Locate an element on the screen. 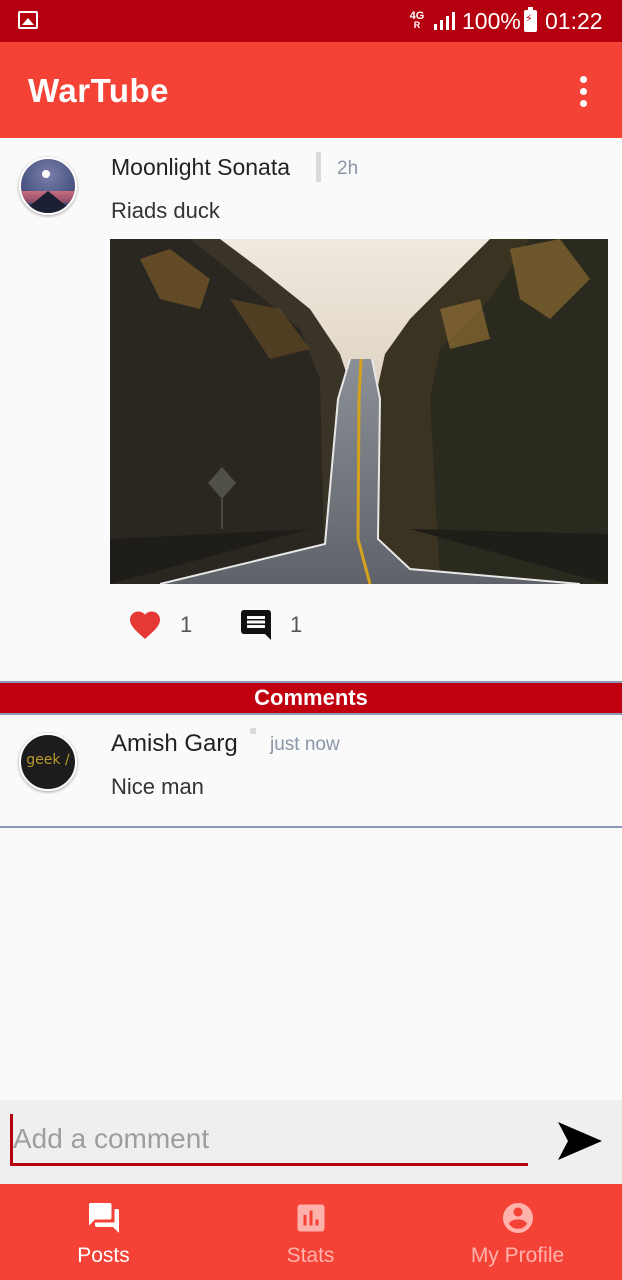  heart-icon is located at coordinates (145, 625).